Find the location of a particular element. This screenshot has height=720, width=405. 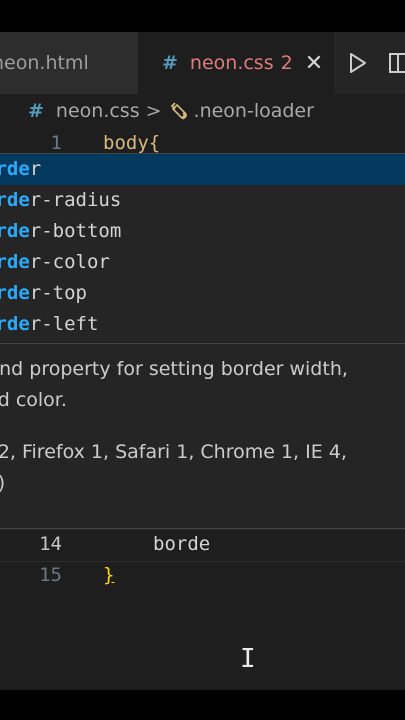

line-number: 15 is located at coordinates (50, 575).